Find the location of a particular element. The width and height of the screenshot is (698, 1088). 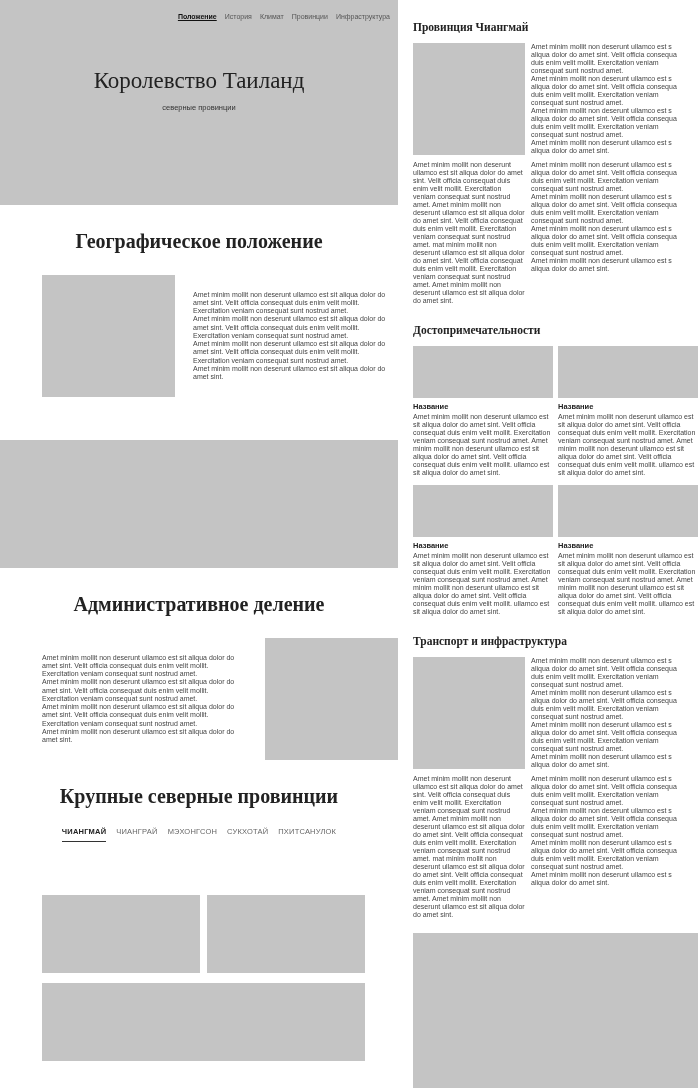

section-heading: Достопримечательности is located at coordinates (477, 330).